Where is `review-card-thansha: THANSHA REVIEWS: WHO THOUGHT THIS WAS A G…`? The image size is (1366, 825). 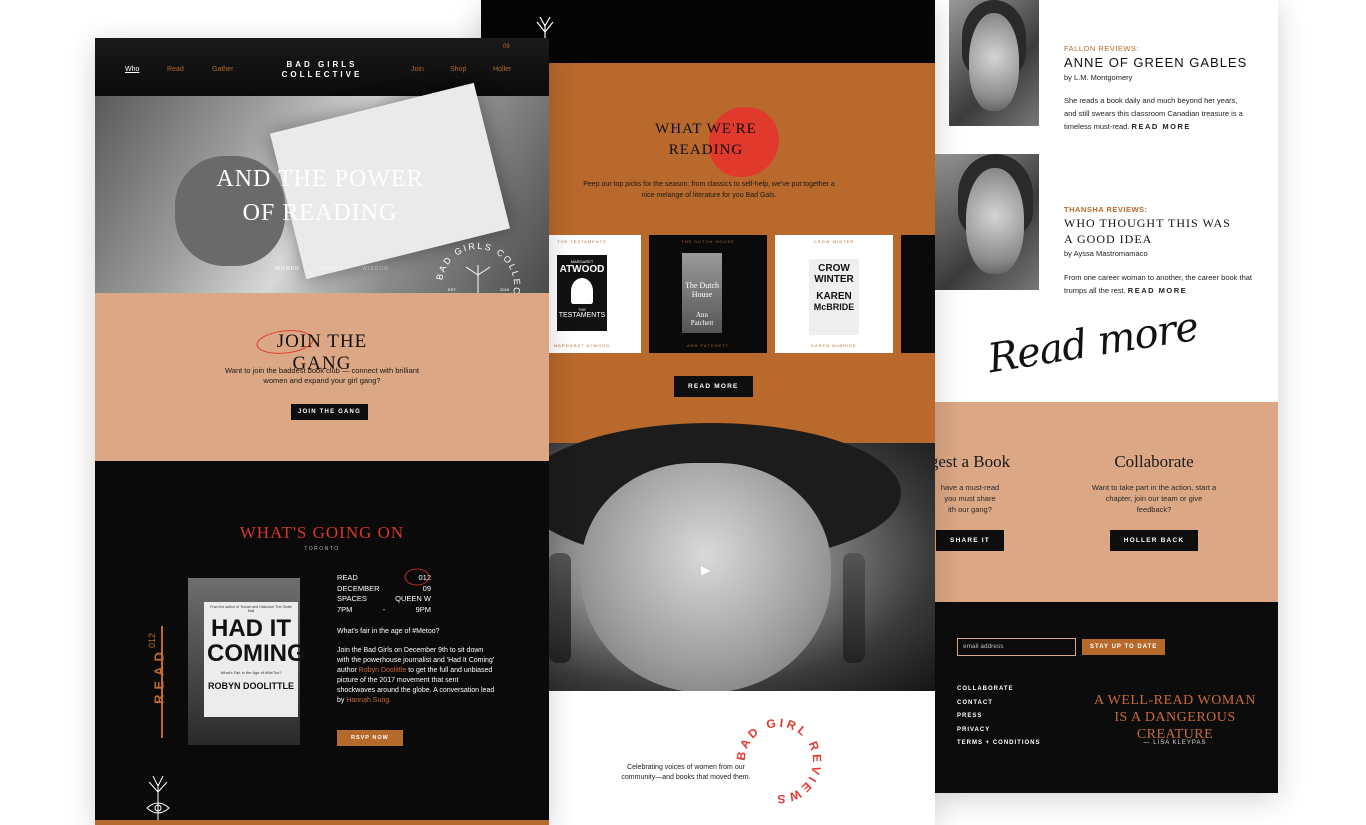 review-card-thansha: THANSHA REVIEWS: WHO THOUGHT THIS WAS A G… is located at coordinates (1106, 225).